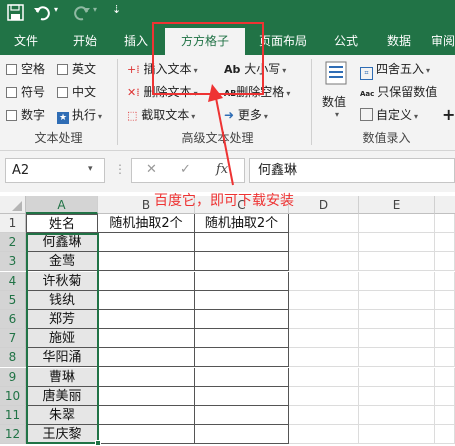 Image resolution: width=455 pixels, height=446 pixels. I want to click on checkbox-space: 空格, so click(25, 69).